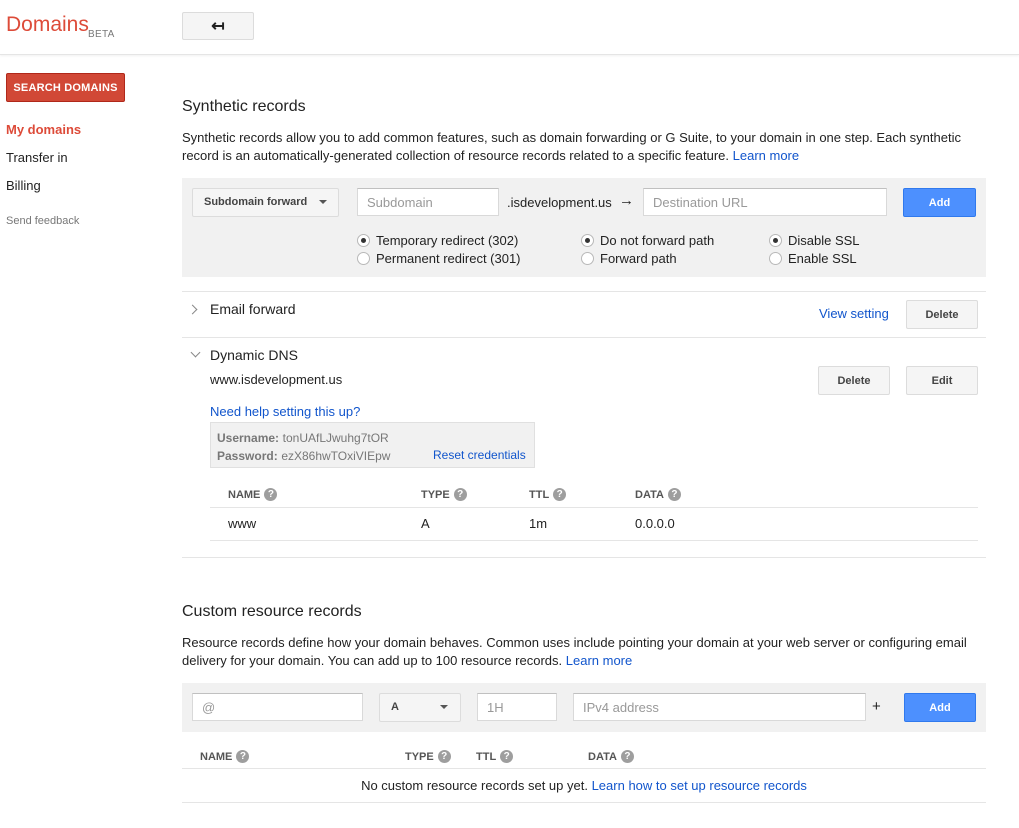  What do you see at coordinates (854, 380) in the screenshot?
I see `dynamic-dns-delete-button: Delete` at bounding box center [854, 380].